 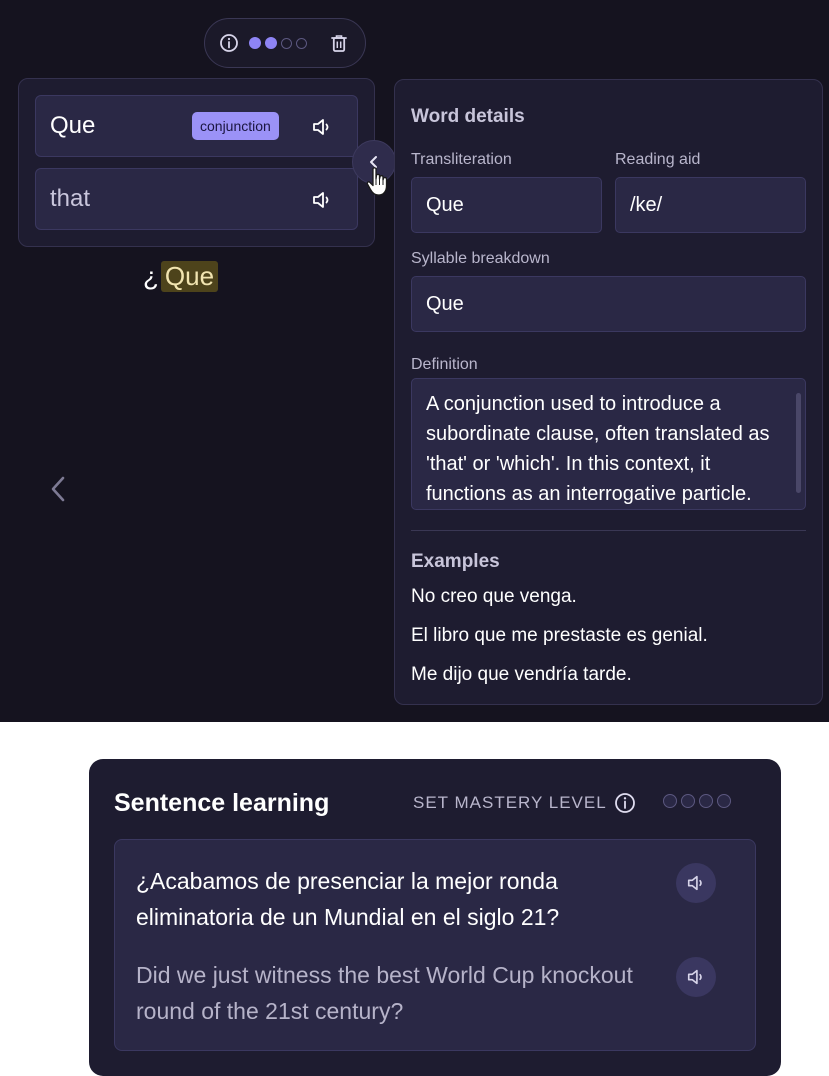 I want to click on example-sentence: Me dijo que vendría tarde., so click(x=521, y=674).